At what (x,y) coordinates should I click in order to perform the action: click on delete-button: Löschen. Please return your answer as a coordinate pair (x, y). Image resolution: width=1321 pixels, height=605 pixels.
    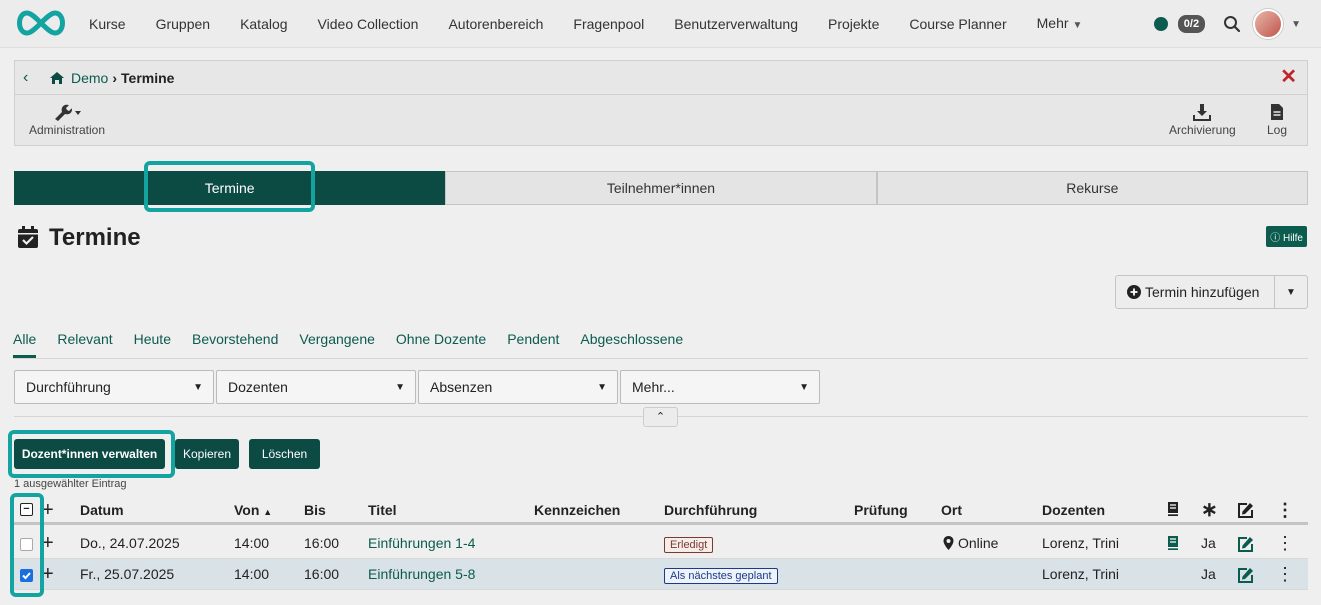
    Looking at the image, I should click on (284, 454).